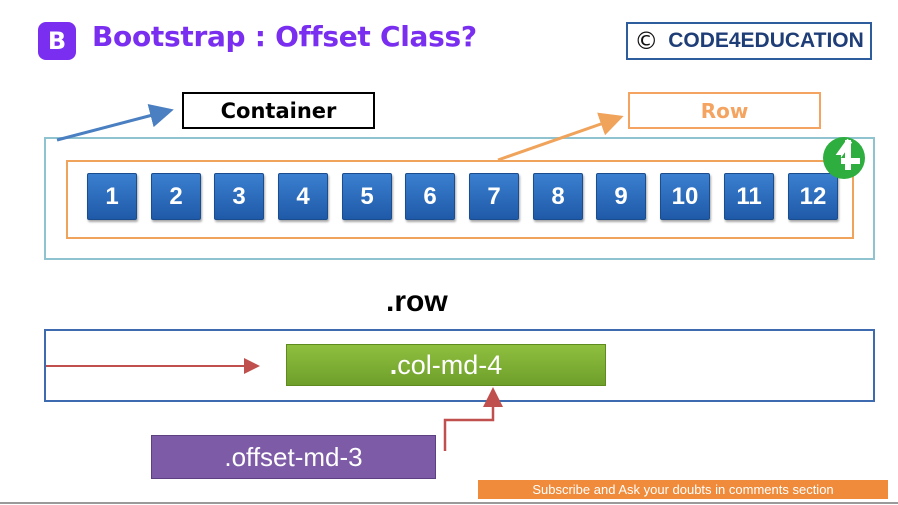  I want to click on brand-box: © CODE4EDUCATION, so click(749, 41).